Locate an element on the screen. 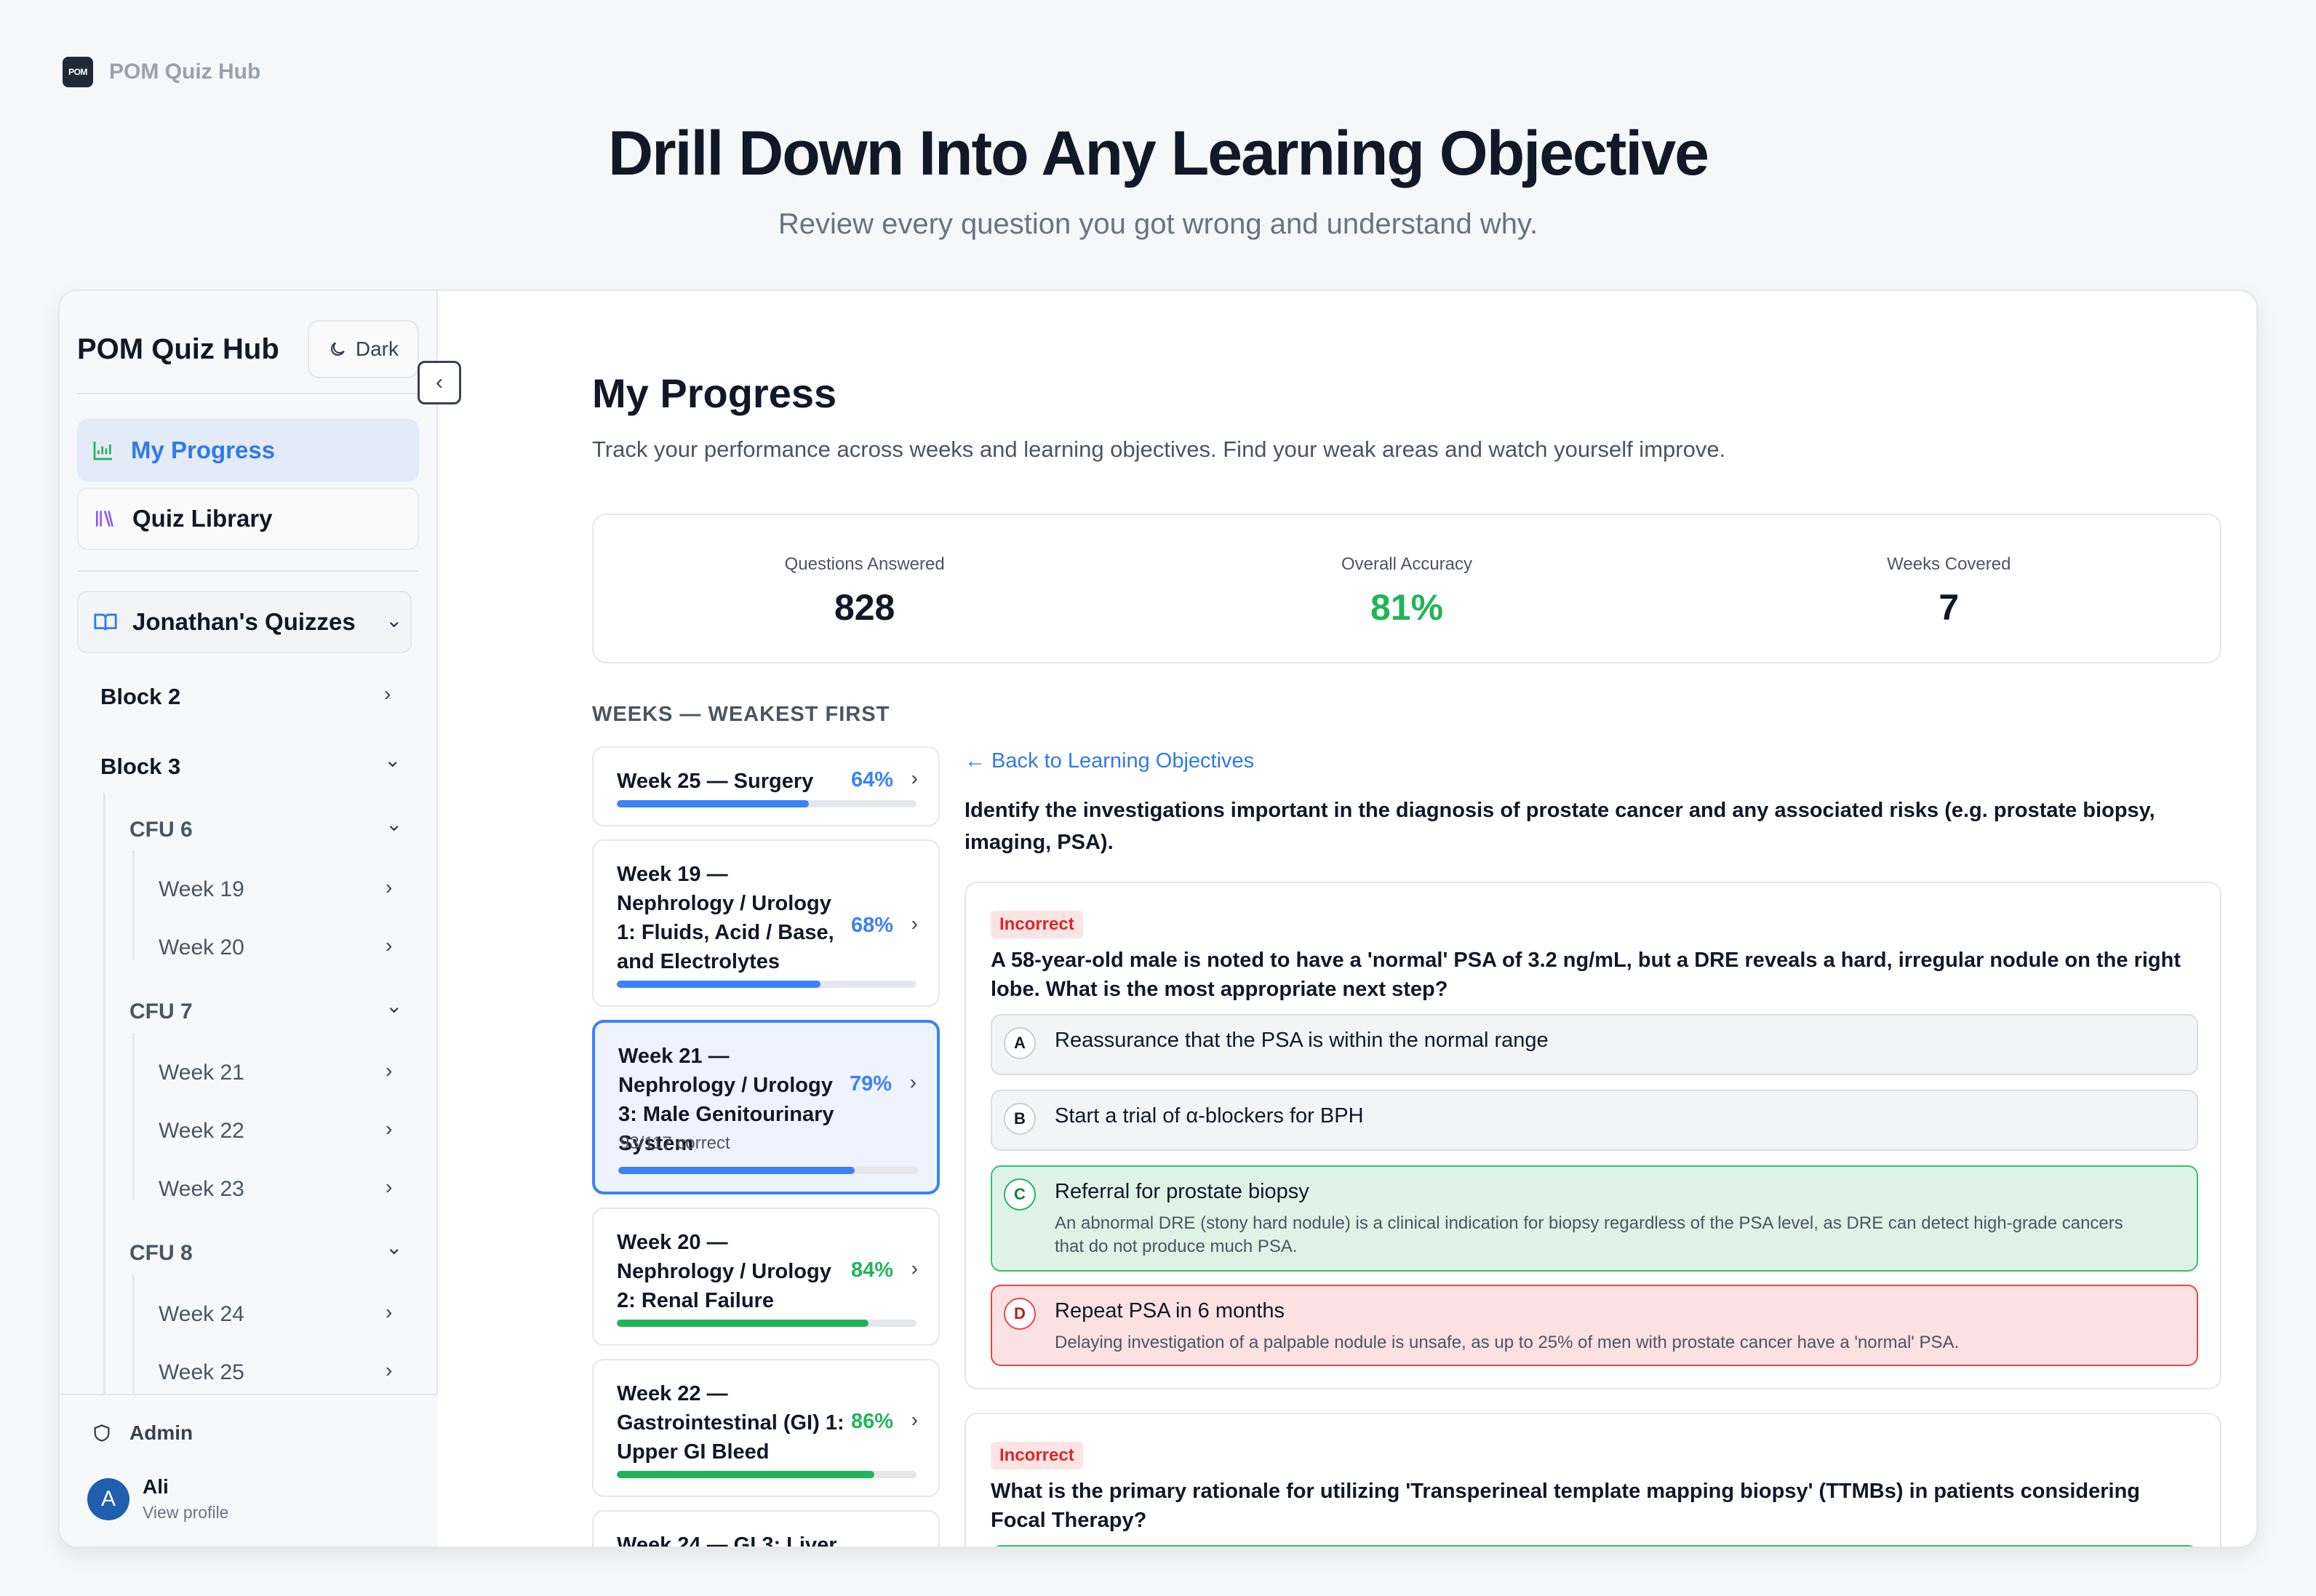 This screenshot has height=1596, width=2316. nav-label: My Progress is located at coordinates (203, 450).